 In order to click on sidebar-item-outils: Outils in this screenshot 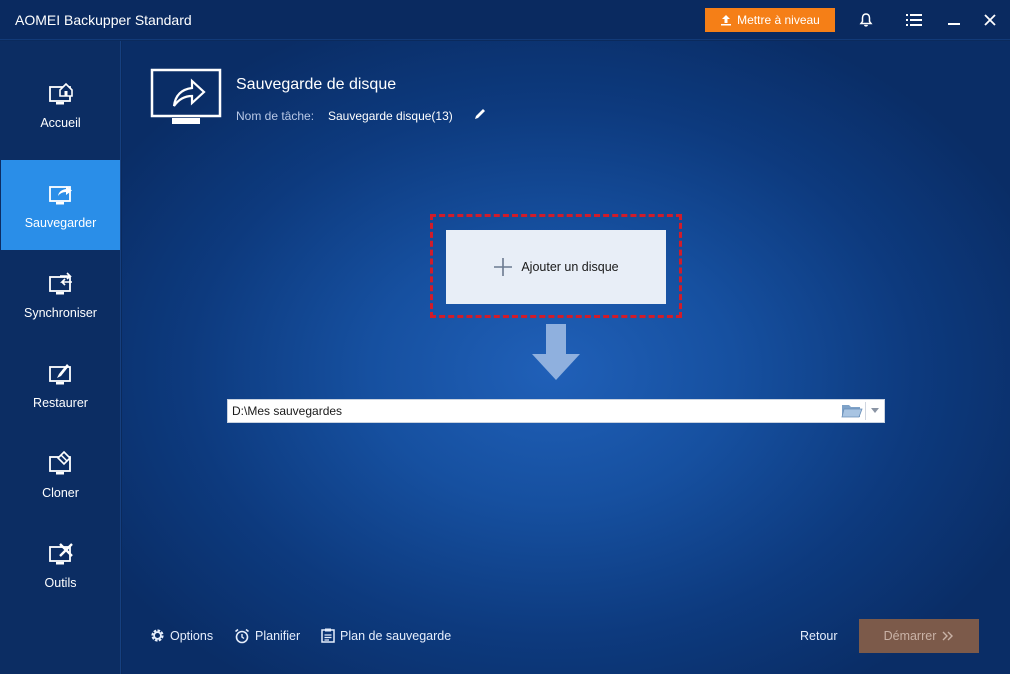, I will do `click(60, 565)`.